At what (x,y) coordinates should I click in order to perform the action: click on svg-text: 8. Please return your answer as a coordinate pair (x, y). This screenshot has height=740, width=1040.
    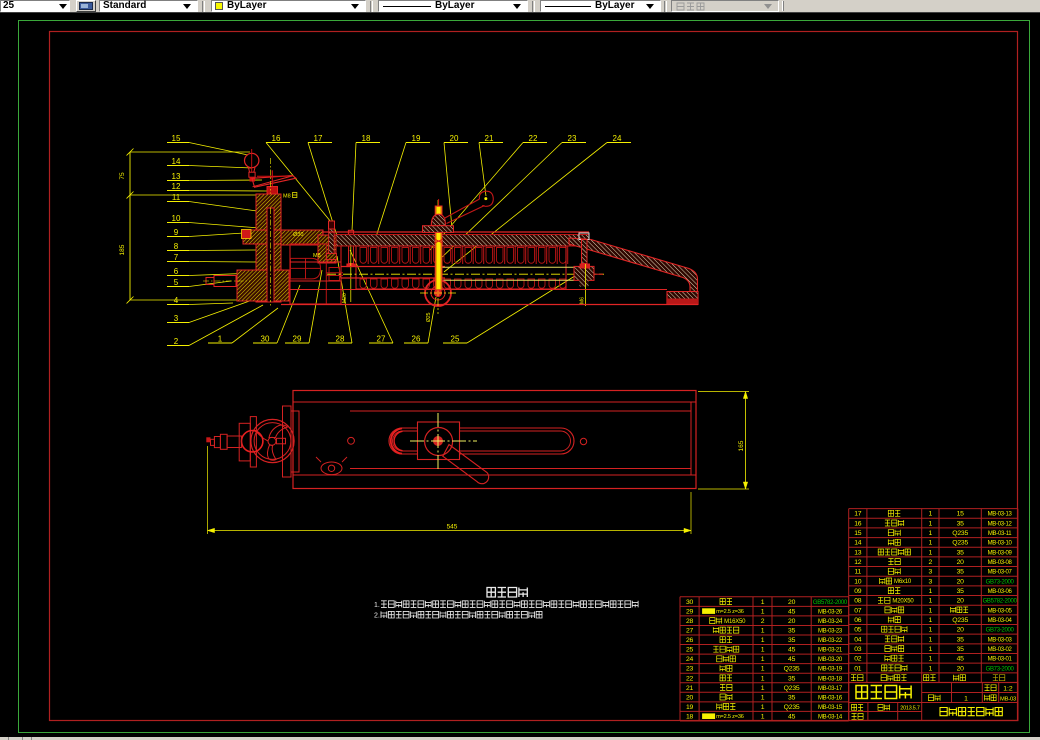
    Looking at the image, I should click on (176, 246).